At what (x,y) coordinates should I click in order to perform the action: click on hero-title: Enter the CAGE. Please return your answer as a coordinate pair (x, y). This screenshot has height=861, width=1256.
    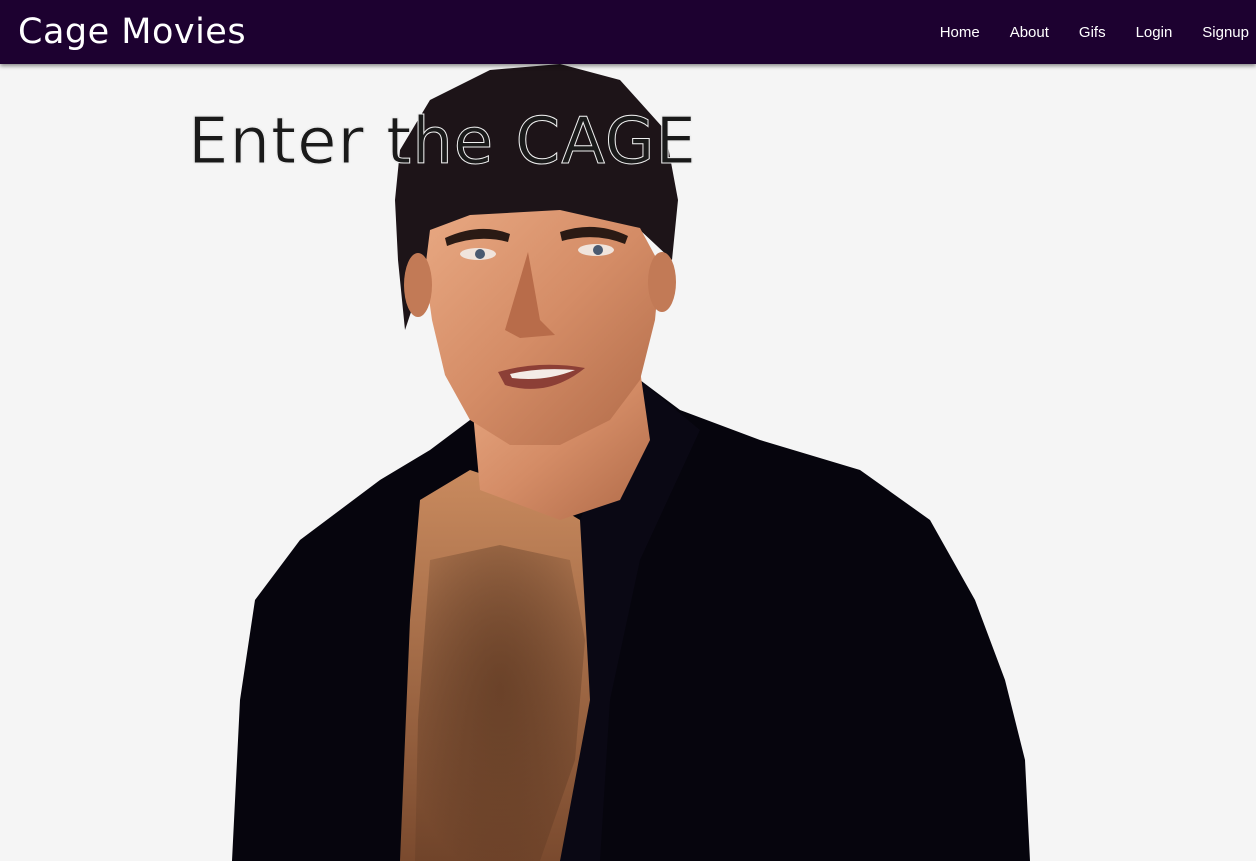
    Looking at the image, I should click on (442, 142).